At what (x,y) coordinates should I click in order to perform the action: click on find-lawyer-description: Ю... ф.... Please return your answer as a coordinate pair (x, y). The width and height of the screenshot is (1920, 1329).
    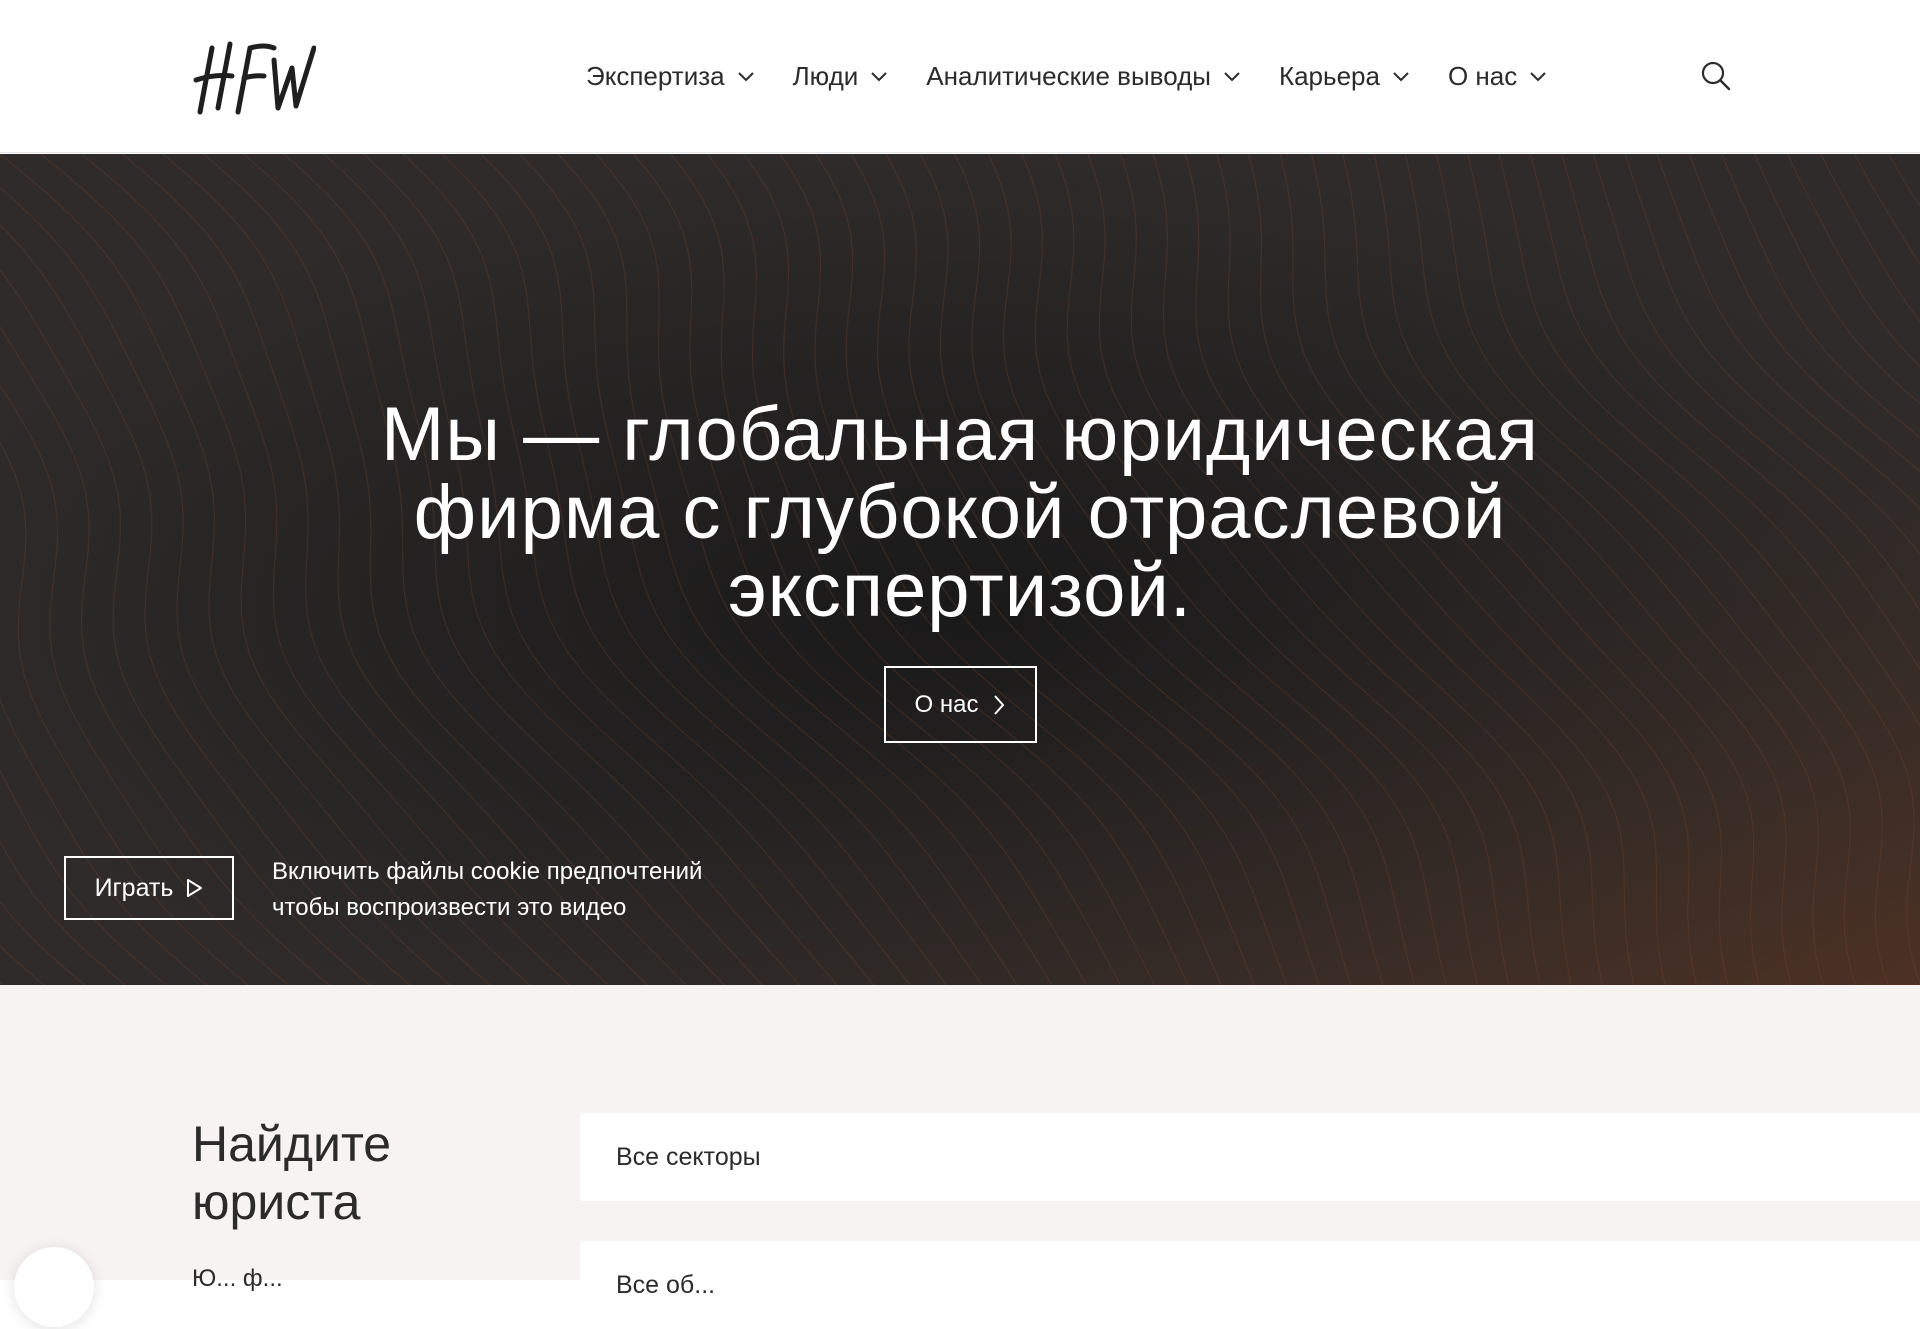
    Looking at the image, I should click on (237, 1278).